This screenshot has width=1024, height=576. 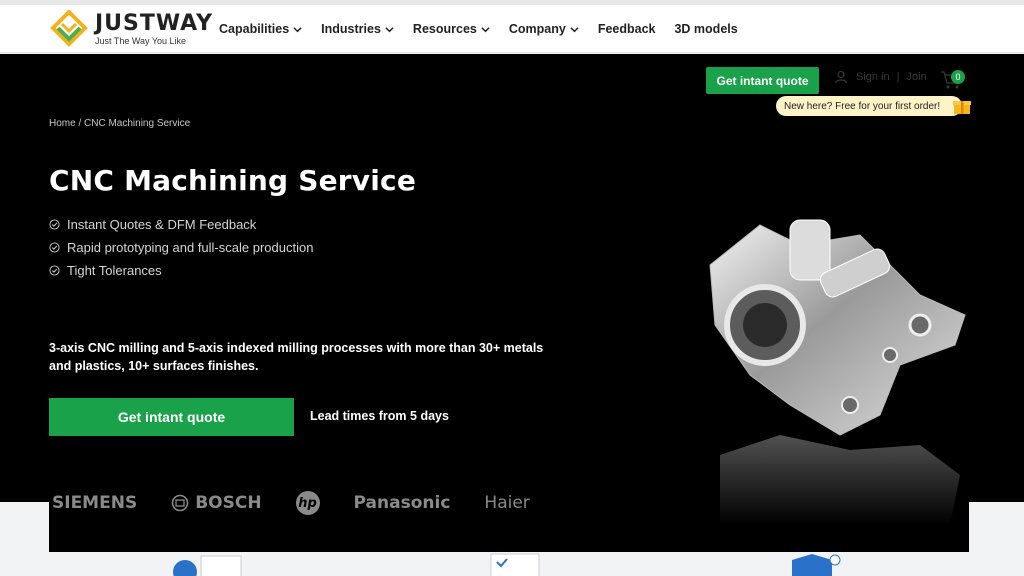 I want to click on account-links: Sign in | Join, so click(x=880, y=77).